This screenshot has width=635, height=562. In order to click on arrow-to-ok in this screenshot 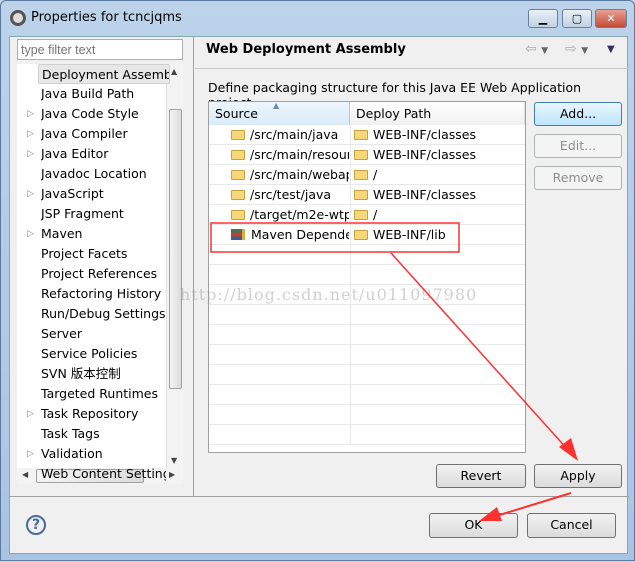, I will do `click(532, 505)`.